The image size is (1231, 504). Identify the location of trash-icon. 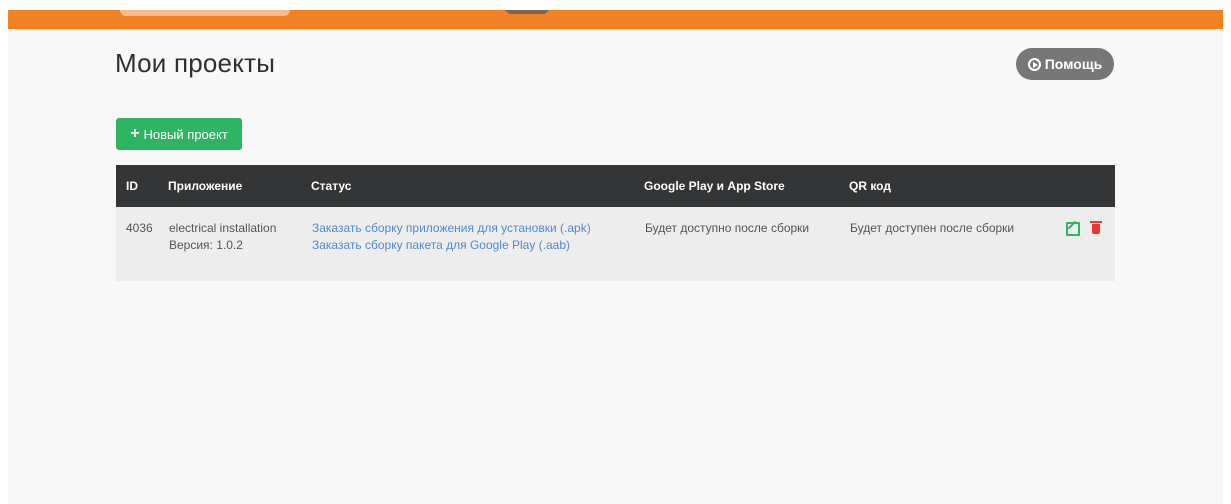
(1096, 227).